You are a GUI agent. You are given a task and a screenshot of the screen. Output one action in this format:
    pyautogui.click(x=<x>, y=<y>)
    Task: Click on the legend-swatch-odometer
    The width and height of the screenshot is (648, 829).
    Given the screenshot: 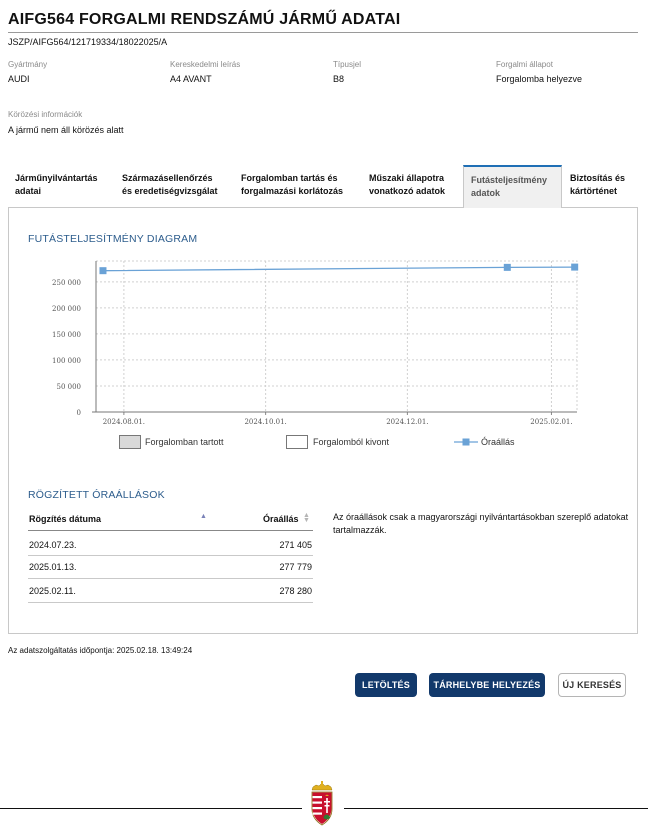 What is the action you would take?
    pyautogui.click(x=466, y=442)
    